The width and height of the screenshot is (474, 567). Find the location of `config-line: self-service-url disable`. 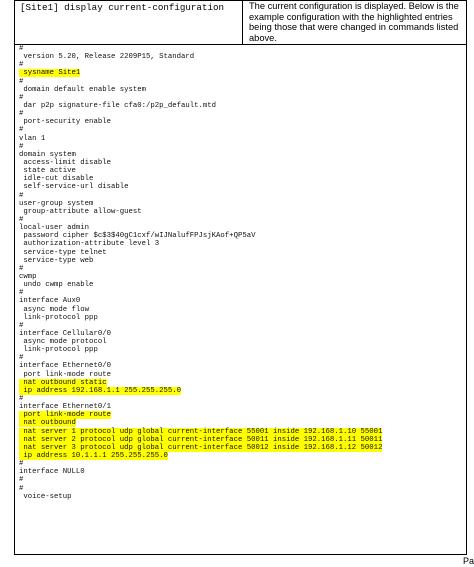

config-line: self-service-url disable is located at coordinates (242, 187).